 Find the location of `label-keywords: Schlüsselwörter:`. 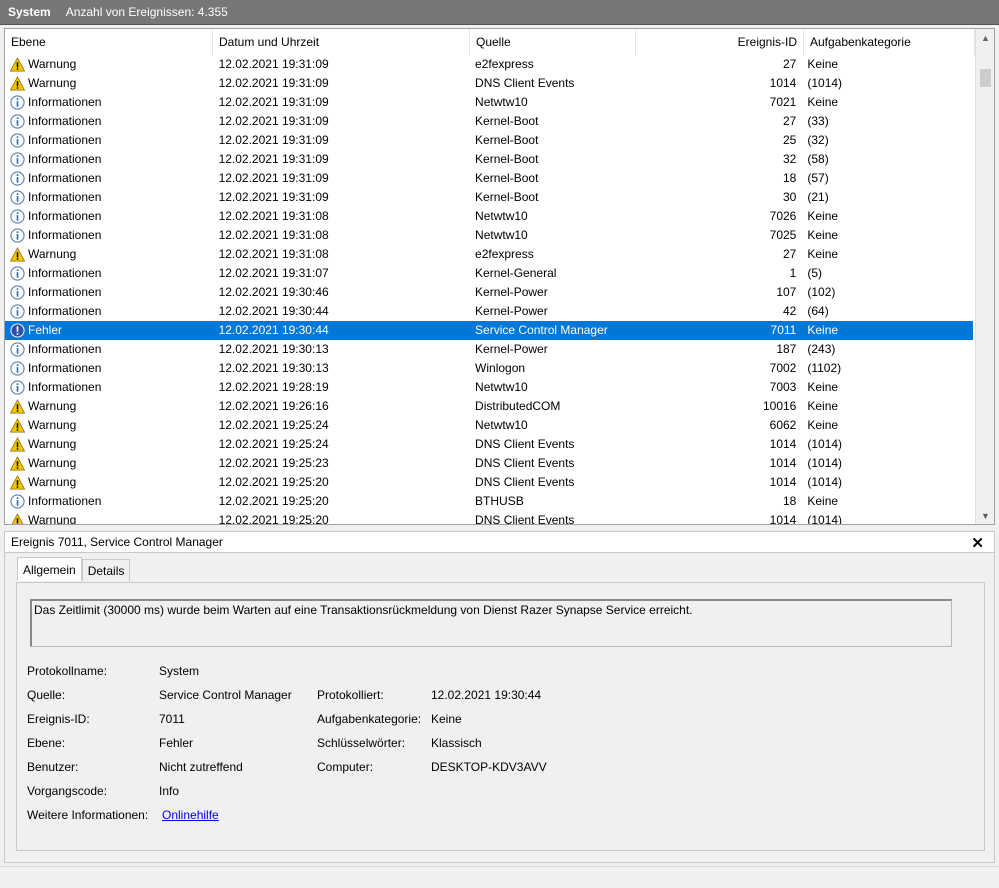

label-keywords: Schlüsselwörter: is located at coordinates (361, 743).